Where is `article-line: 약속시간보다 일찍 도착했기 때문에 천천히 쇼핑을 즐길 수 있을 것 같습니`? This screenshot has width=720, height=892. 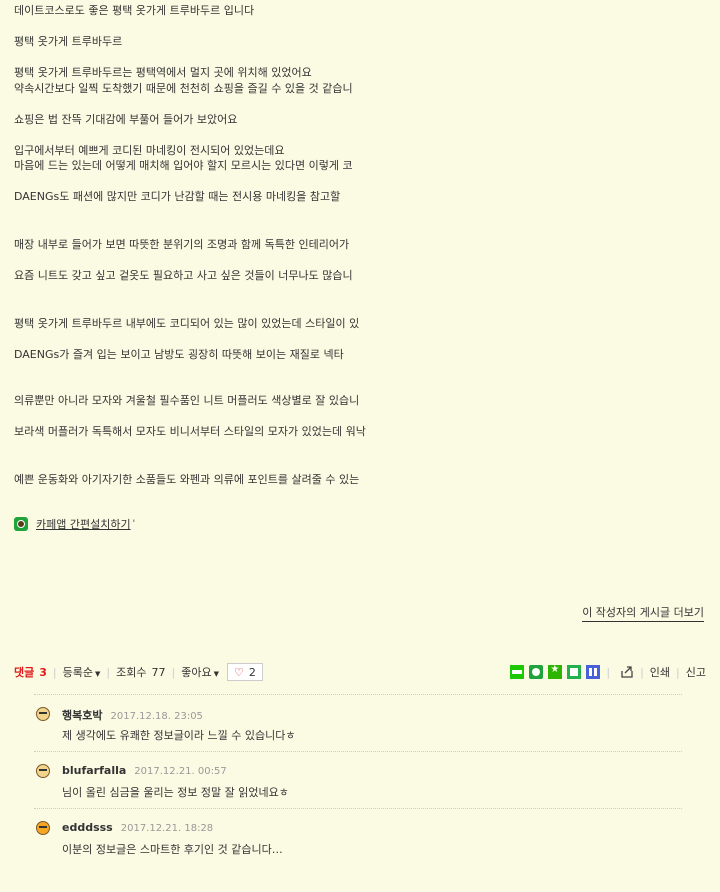 article-line: 약속시간보다 일찍 도착했기 때문에 천천히 쇼핑을 즐길 수 있을 것 같습니 is located at coordinates (183, 88).